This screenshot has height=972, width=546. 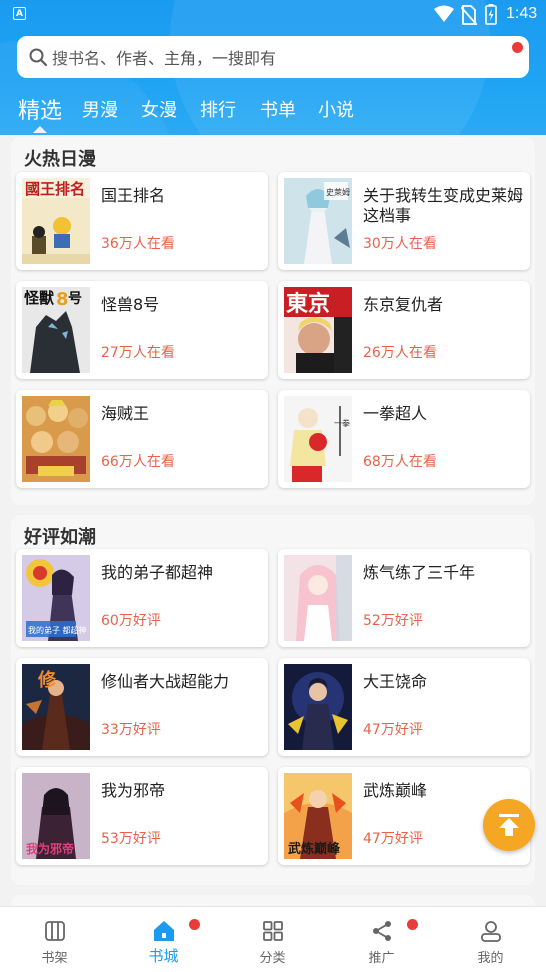 I want to click on comic-cover: 國王排名, so click(x=56, y=221).